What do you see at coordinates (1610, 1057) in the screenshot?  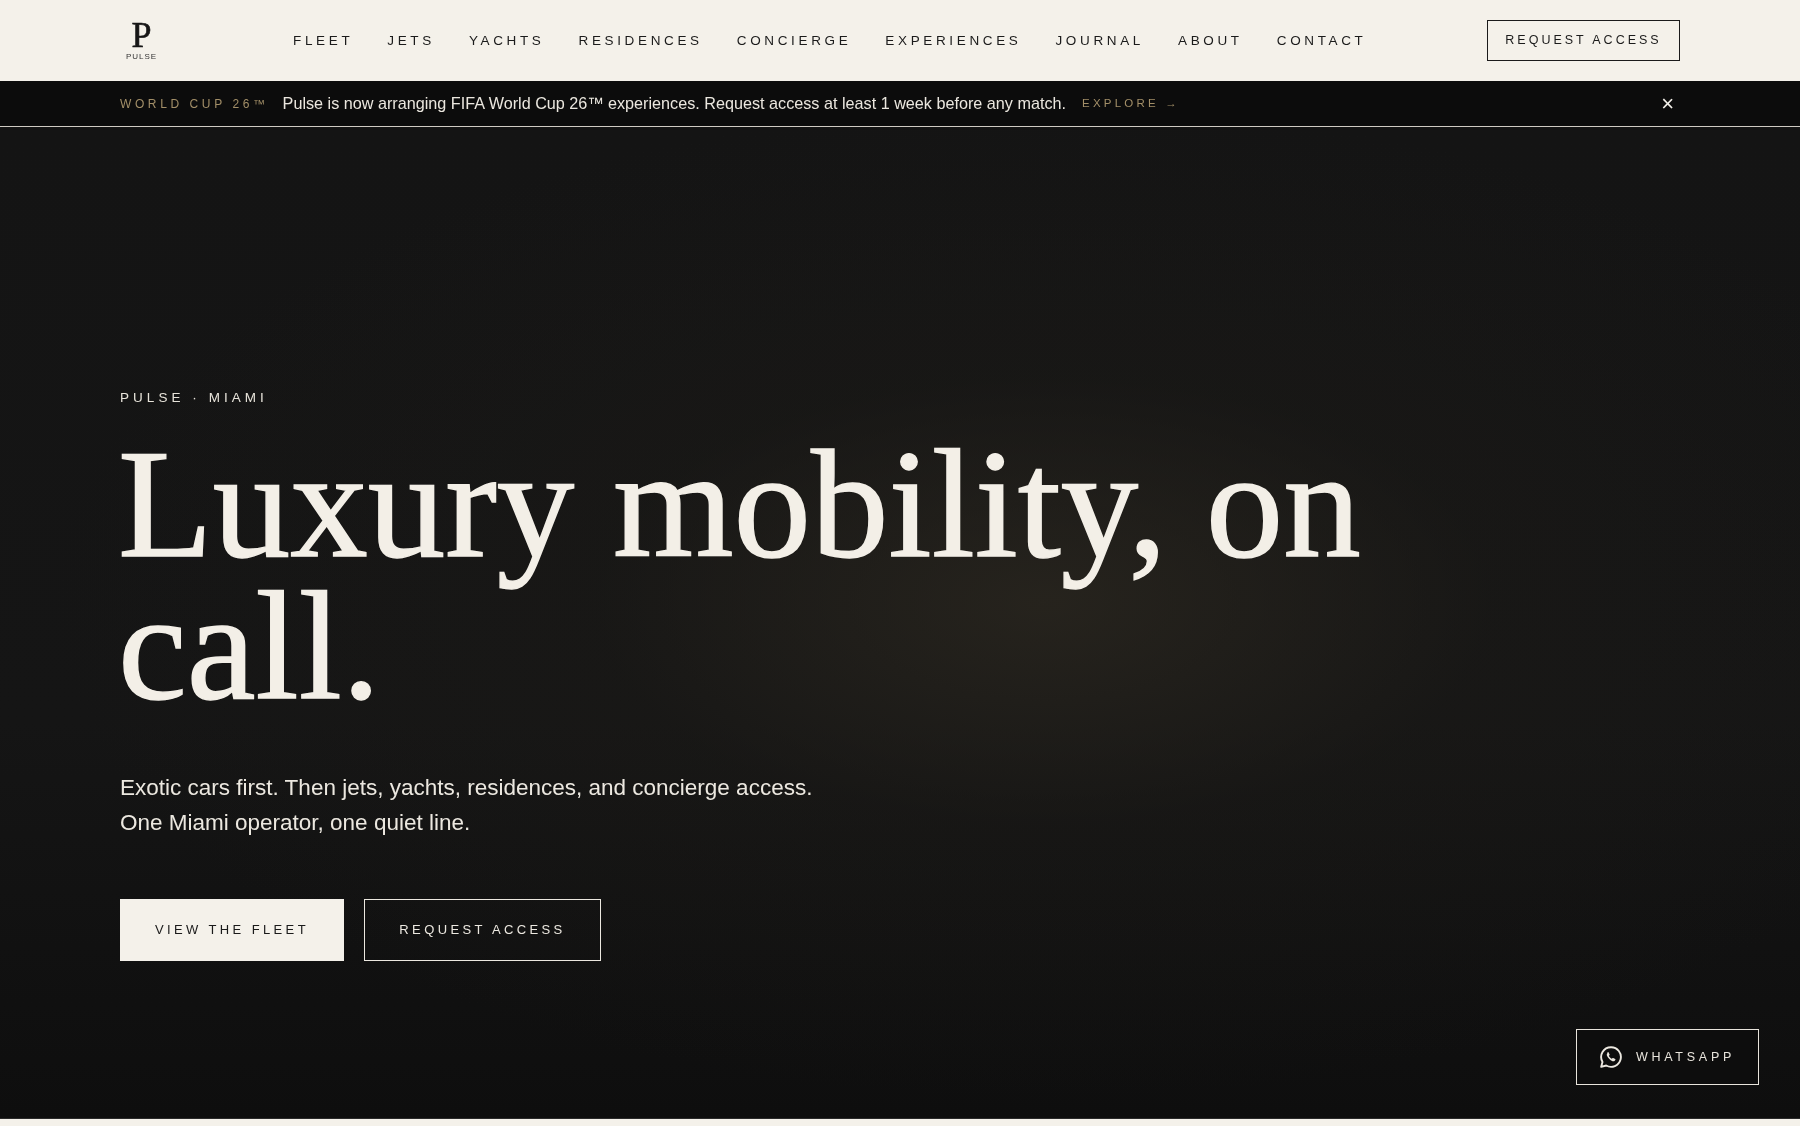 I see `phone-bubble-icon` at bounding box center [1610, 1057].